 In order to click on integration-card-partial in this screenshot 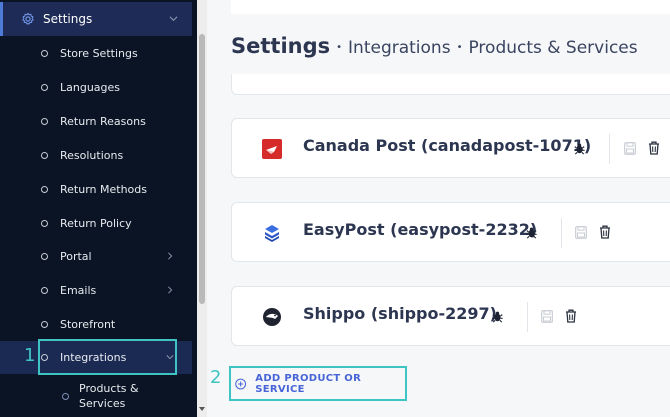, I will do `click(450, 84)`.